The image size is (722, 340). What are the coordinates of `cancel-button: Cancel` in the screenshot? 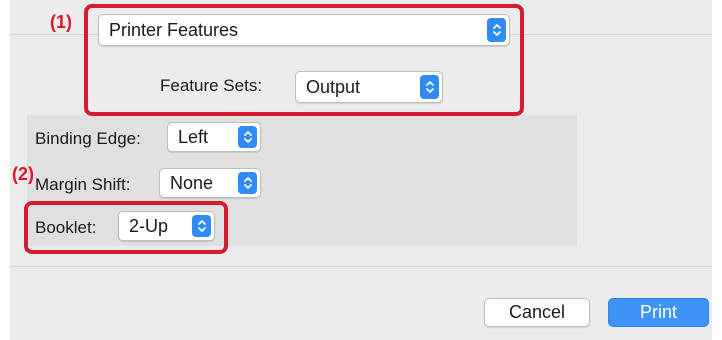 It's located at (537, 312).